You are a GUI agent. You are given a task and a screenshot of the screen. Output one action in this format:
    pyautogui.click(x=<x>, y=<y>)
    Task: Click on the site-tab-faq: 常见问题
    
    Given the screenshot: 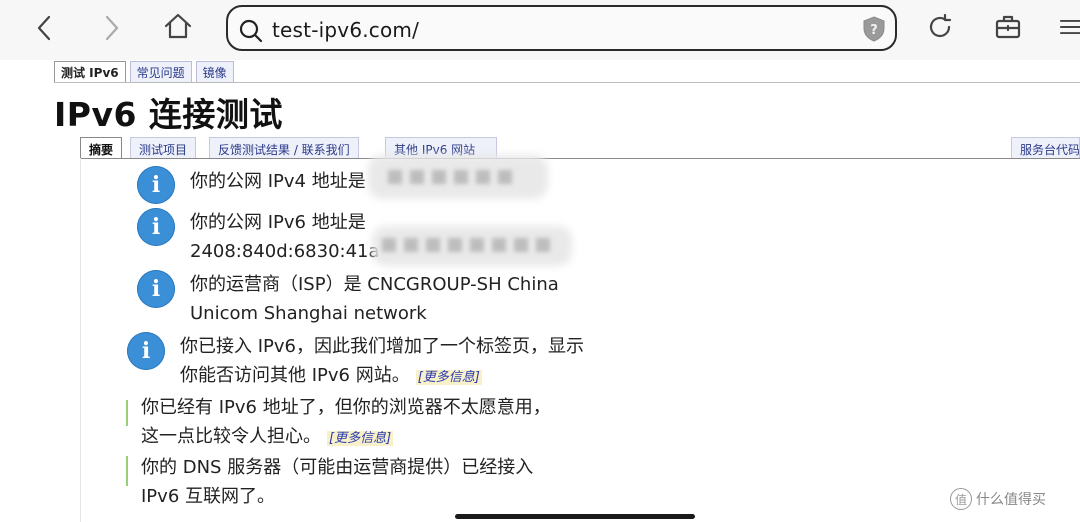 What is the action you would take?
    pyautogui.click(x=160, y=71)
    